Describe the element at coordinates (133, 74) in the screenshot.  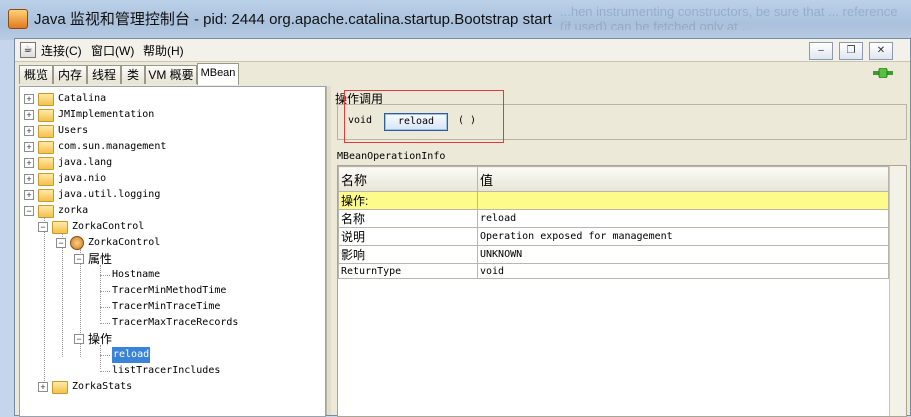
I see `tab-classes: 类` at that location.